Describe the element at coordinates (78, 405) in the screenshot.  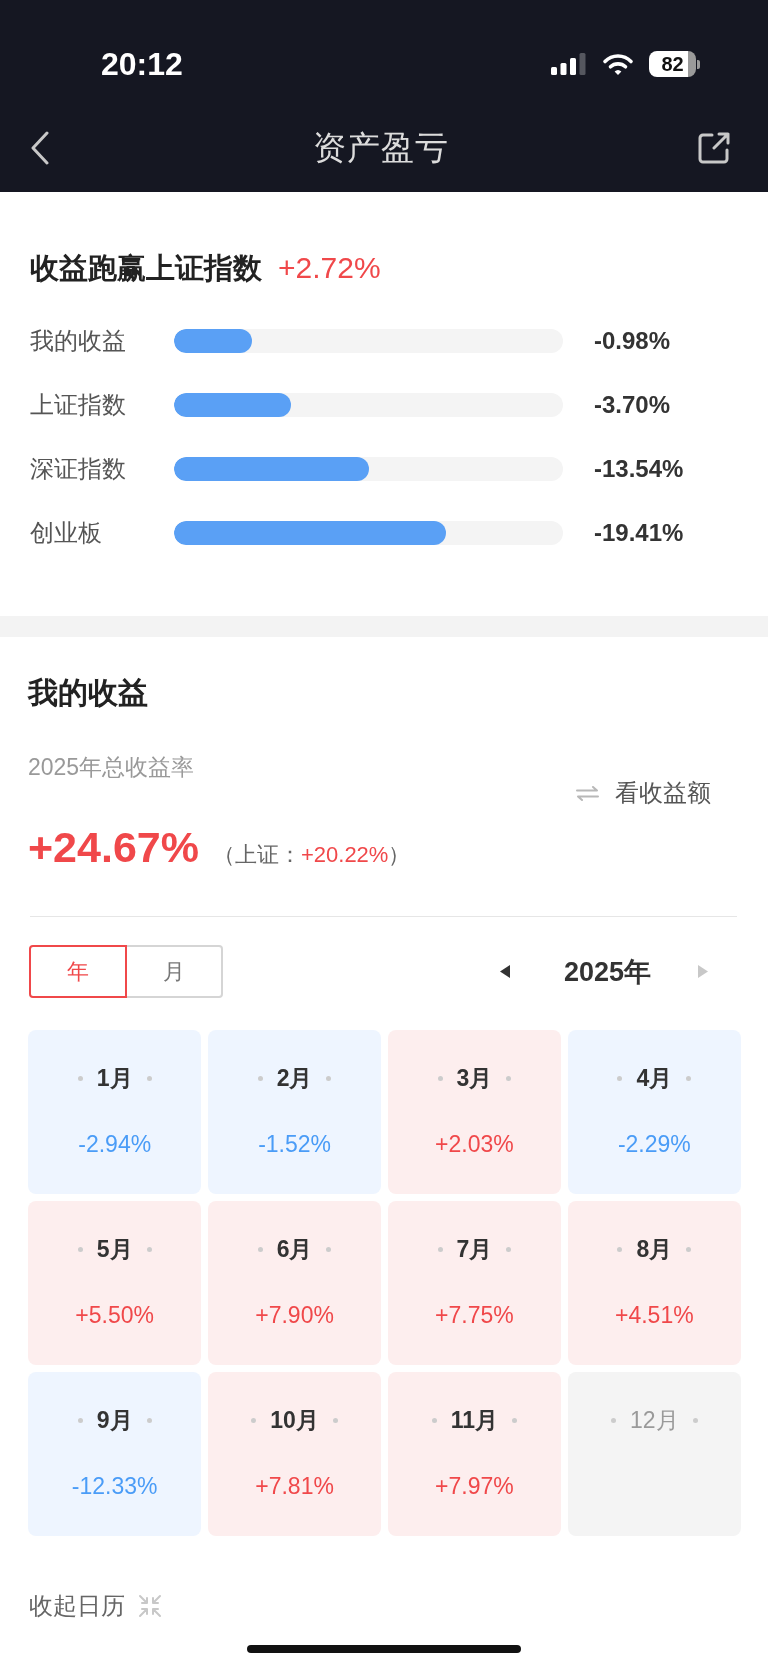
I see `index-label: 上证指数` at that location.